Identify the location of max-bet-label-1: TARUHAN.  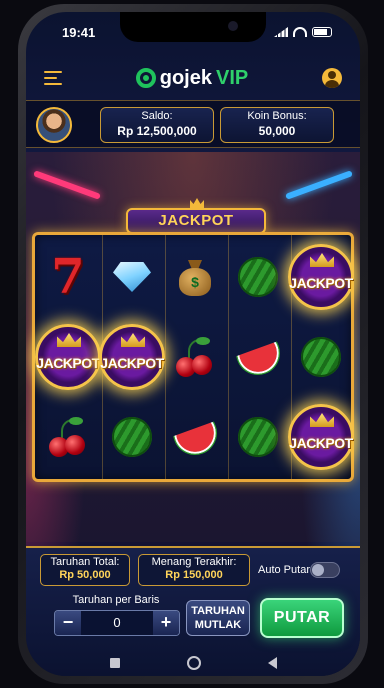
(218, 611).